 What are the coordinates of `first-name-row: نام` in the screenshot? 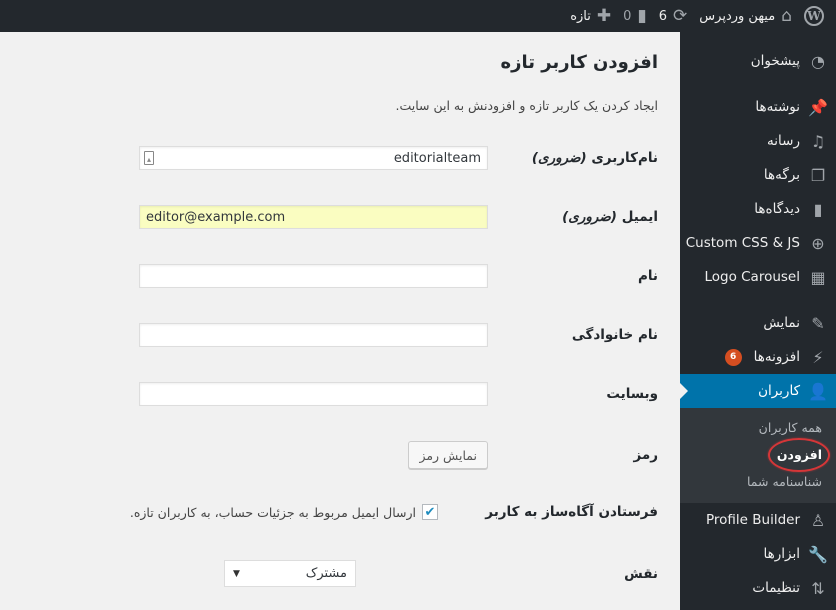 It's located at (358, 276).